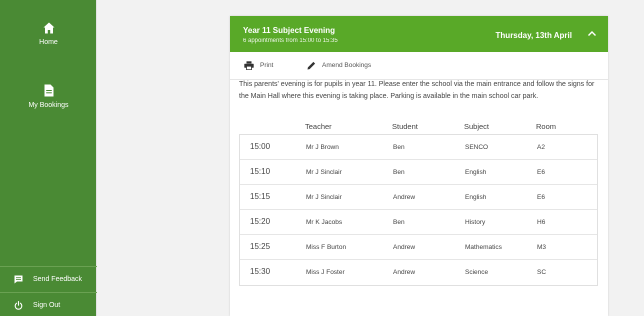 The height and width of the screenshot is (316, 644). What do you see at coordinates (18, 305) in the screenshot?
I see `power-icon` at bounding box center [18, 305].